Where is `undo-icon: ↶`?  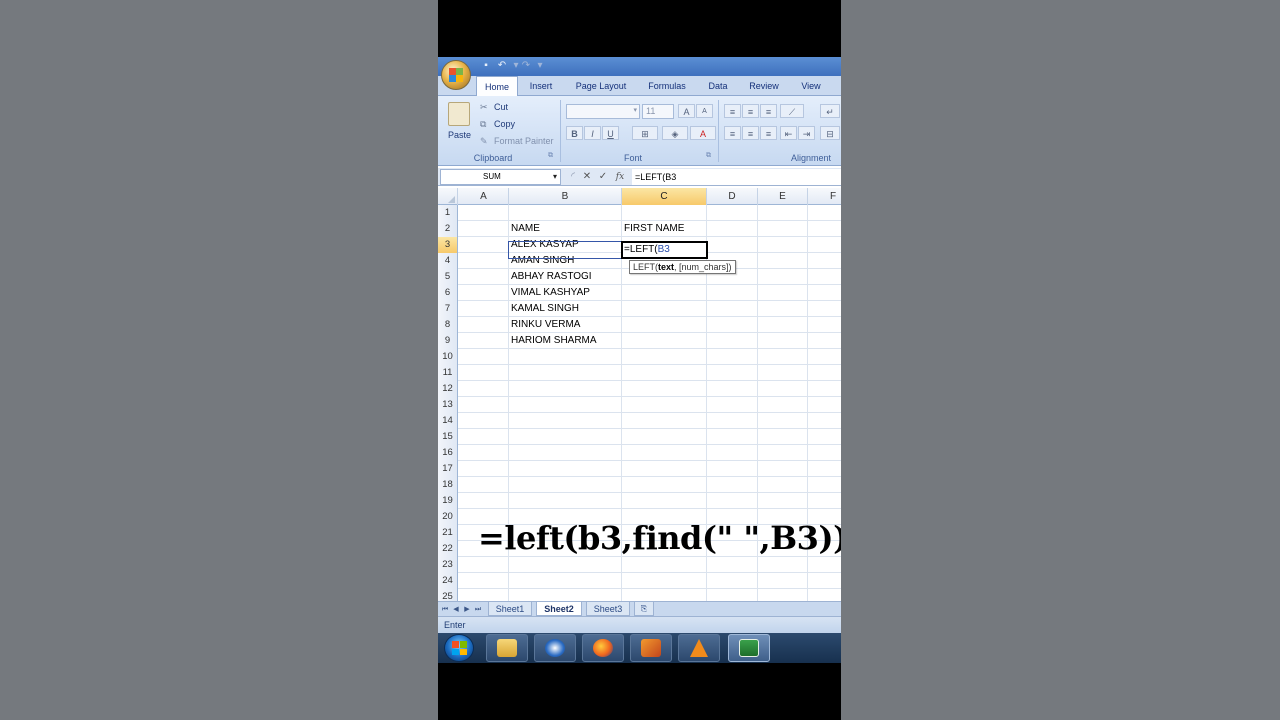 undo-icon: ↶ is located at coordinates (502, 66).